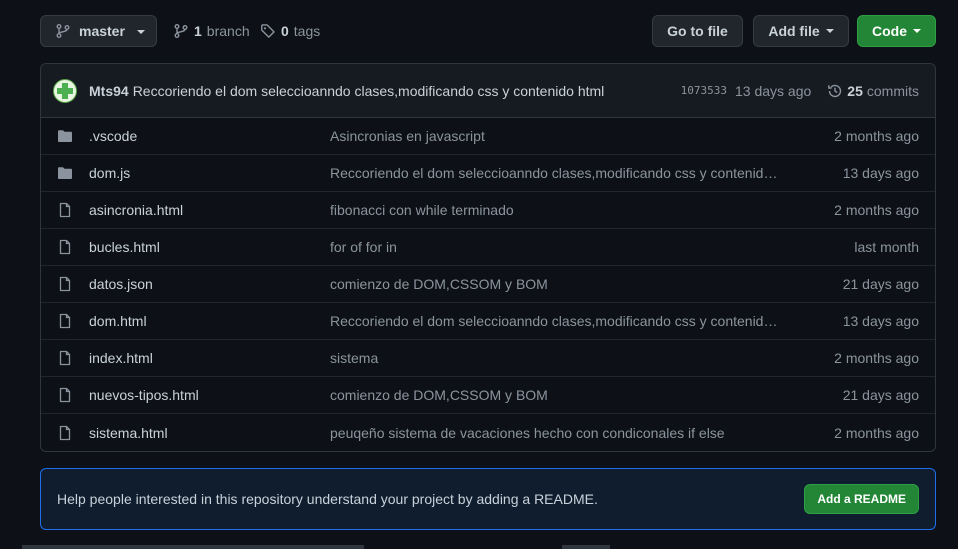 The image size is (958, 549). What do you see at coordinates (307, 31) in the screenshot?
I see `tag-label: tags` at bounding box center [307, 31].